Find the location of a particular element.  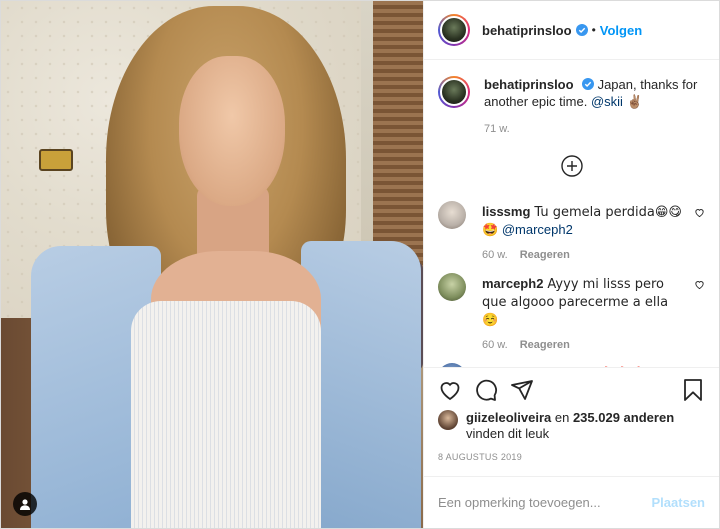

follow-button: Volgen is located at coordinates (621, 30).